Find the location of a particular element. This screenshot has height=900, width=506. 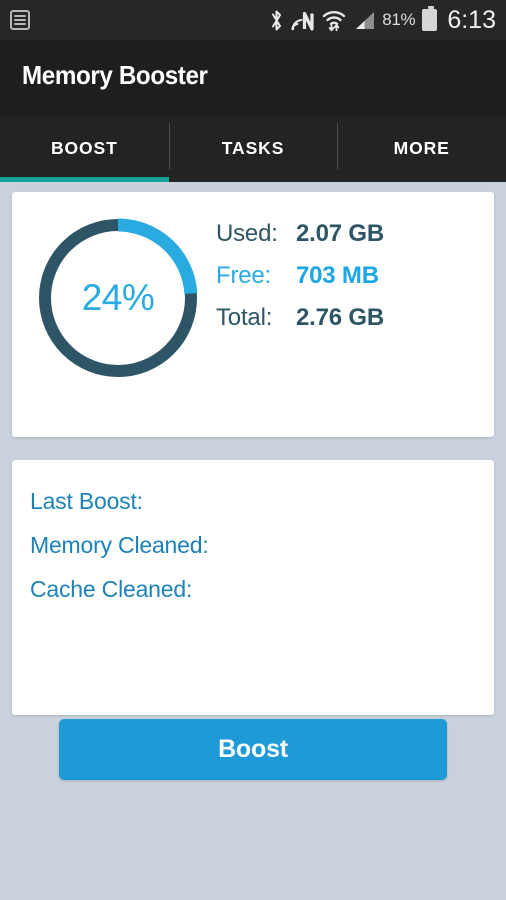

battery-icon is located at coordinates (430, 18).